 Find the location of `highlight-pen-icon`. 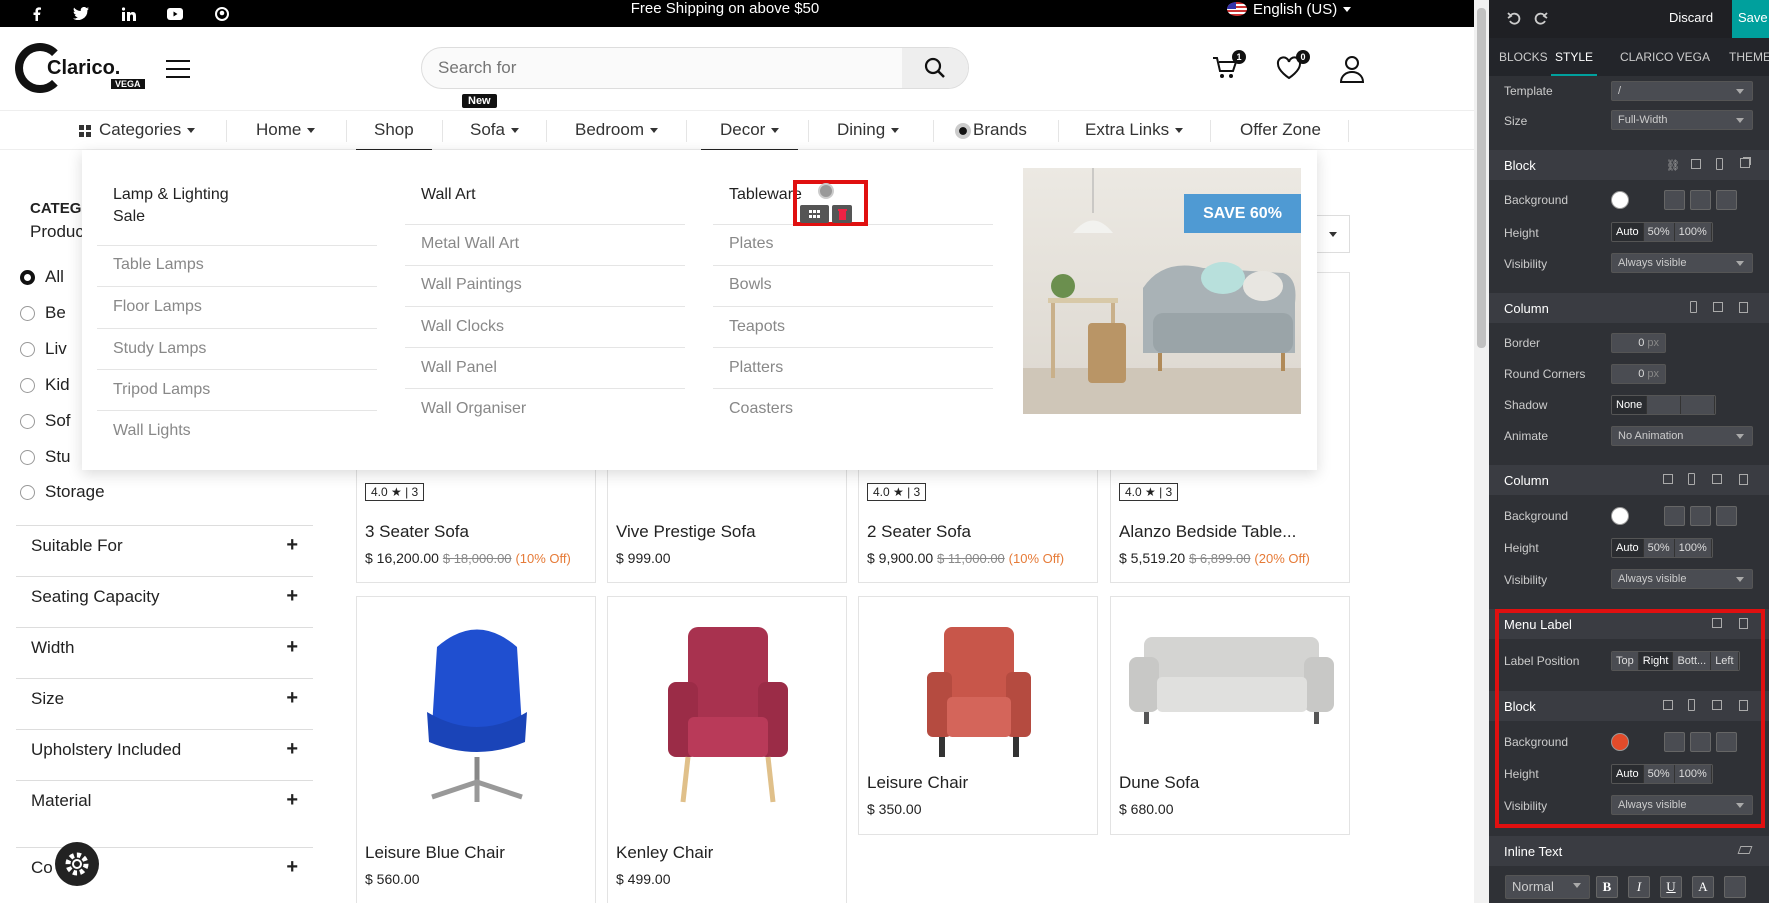

highlight-pen-icon is located at coordinates (1735, 887).